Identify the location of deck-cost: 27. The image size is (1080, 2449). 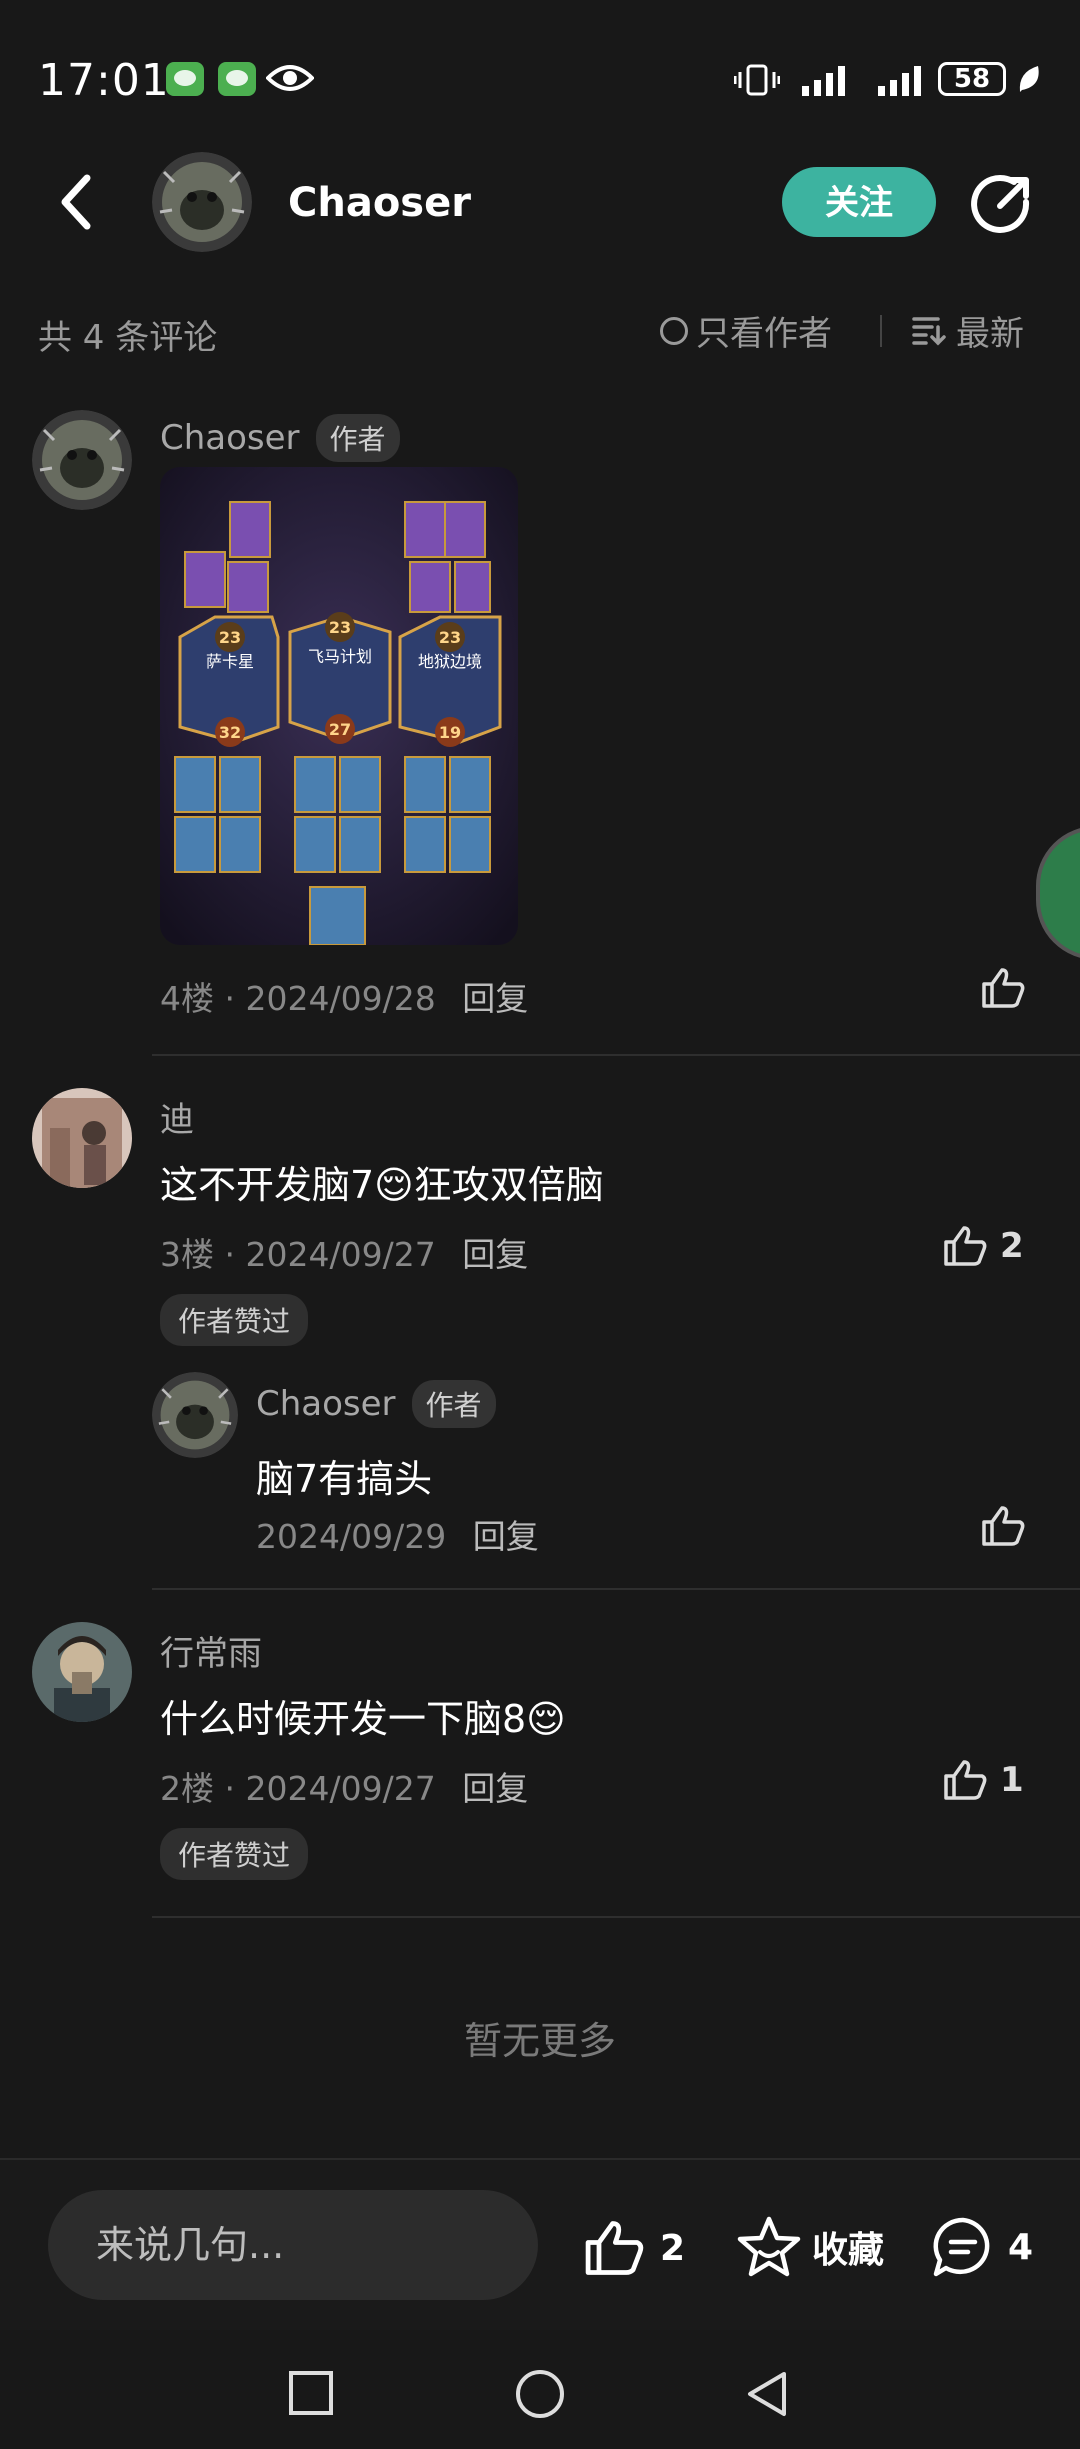
(340, 729).